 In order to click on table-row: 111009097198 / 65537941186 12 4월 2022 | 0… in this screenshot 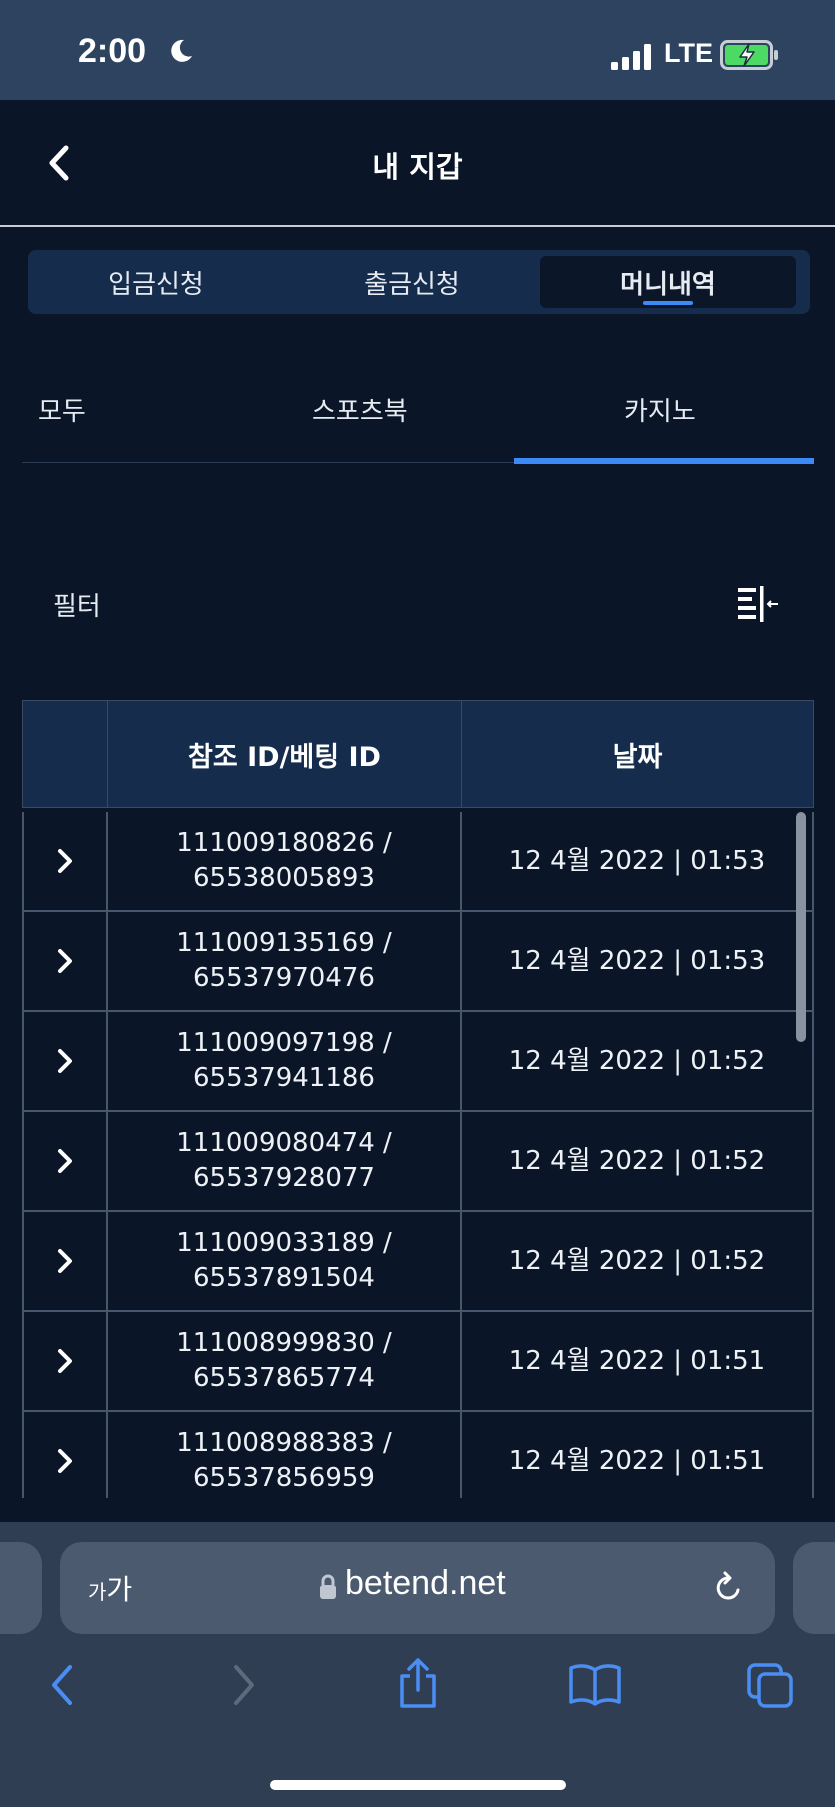, I will do `click(418, 1062)`.